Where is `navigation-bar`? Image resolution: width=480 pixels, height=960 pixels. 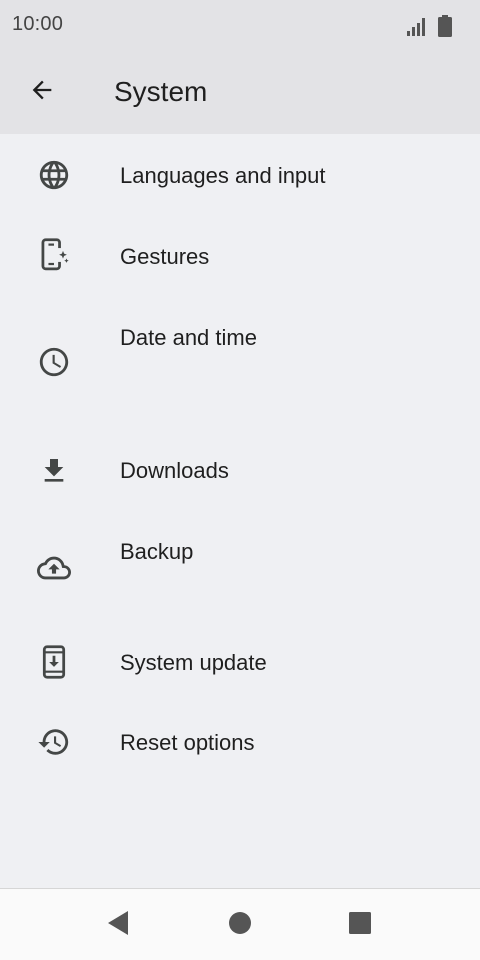
navigation-bar is located at coordinates (240, 924).